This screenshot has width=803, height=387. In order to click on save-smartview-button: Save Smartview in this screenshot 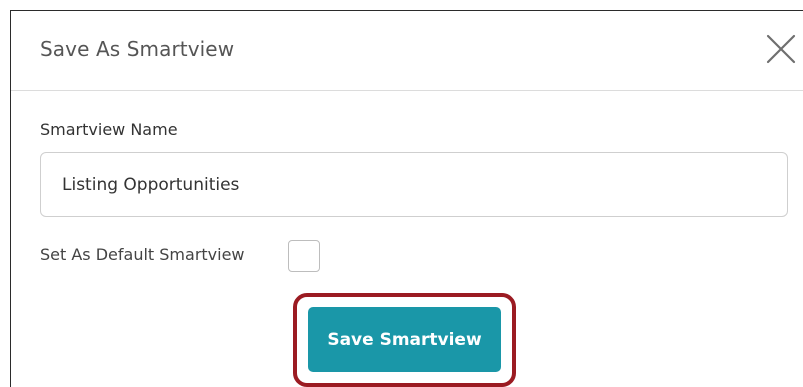, I will do `click(404, 339)`.